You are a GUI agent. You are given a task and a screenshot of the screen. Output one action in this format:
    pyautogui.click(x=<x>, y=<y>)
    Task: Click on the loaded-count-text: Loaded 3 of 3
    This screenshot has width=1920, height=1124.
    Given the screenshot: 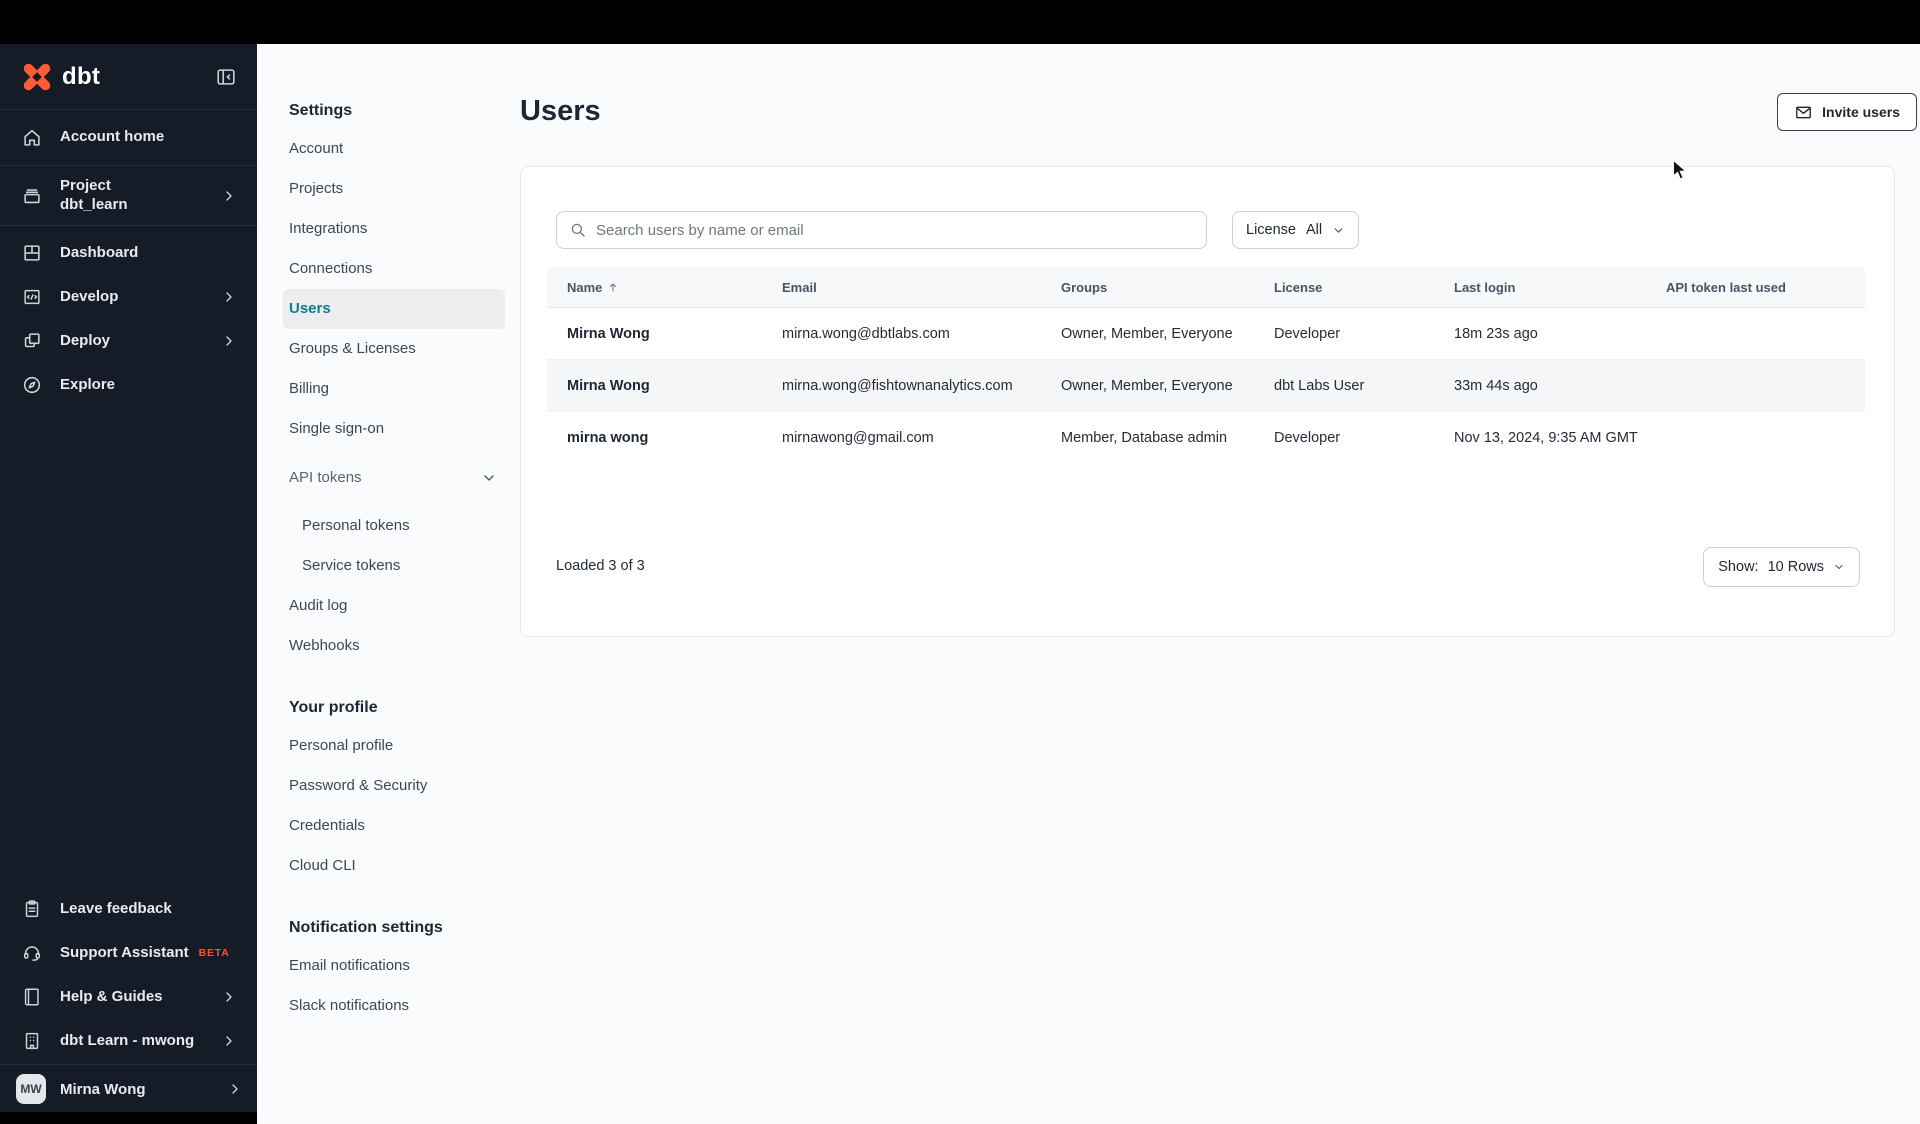 What is the action you would take?
    pyautogui.click(x=600, y=566)
    